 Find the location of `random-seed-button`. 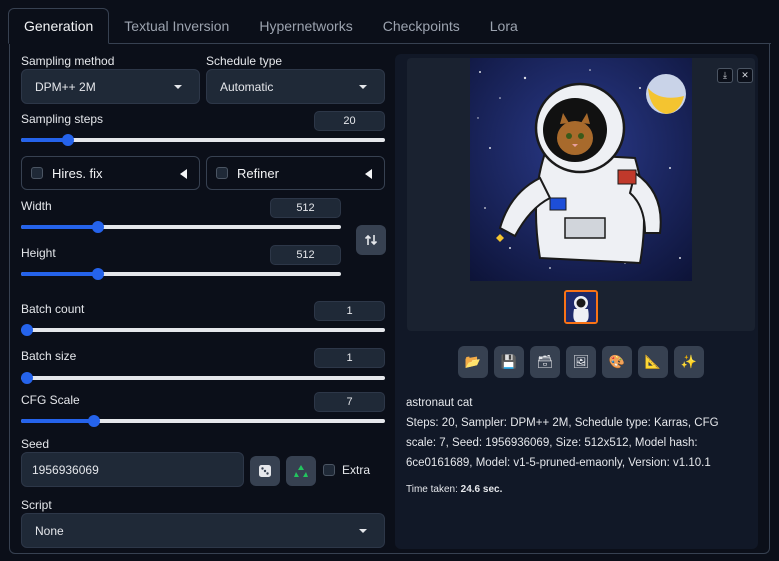

random-seed-button is located at coordinates (265, 471).